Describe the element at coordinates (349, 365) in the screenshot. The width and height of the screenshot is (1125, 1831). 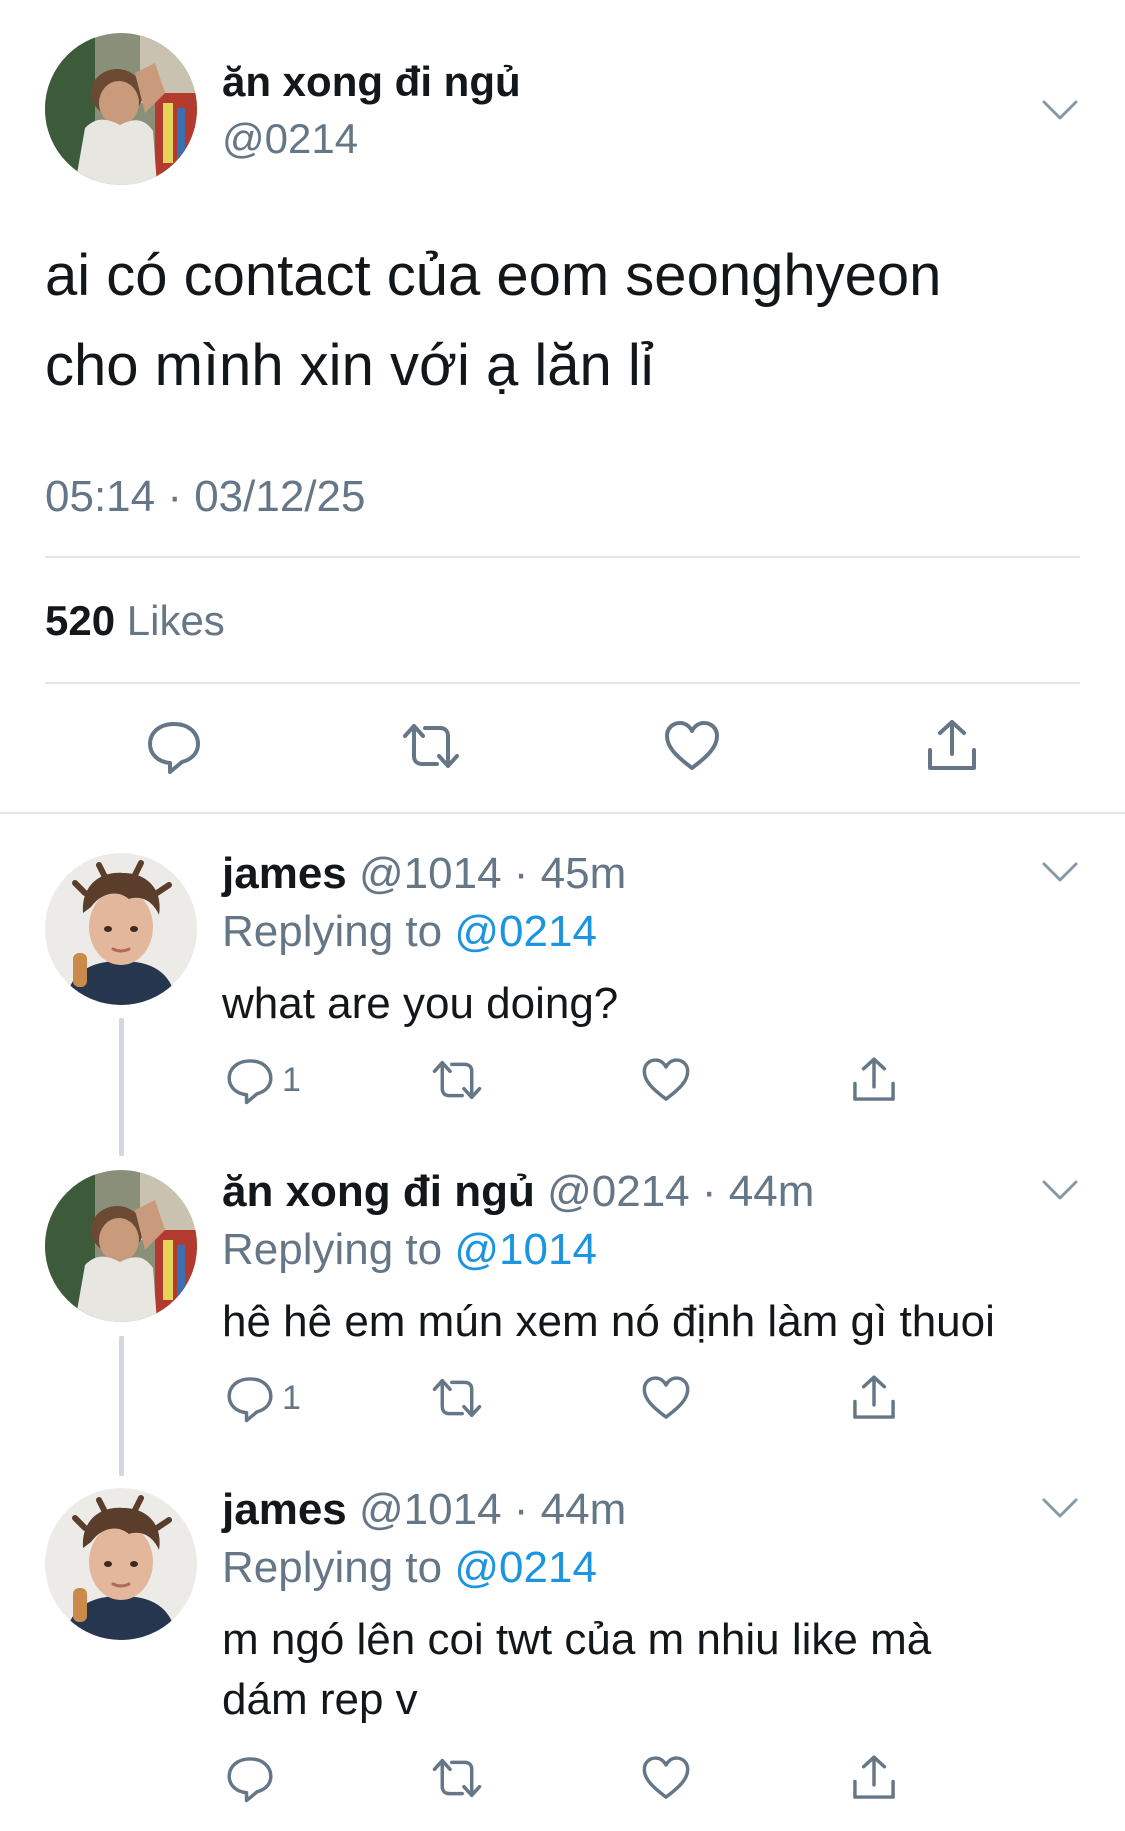
I see `main-tweet-text-line-2: cho mình xin với ạ lăn lỉ` at that location.